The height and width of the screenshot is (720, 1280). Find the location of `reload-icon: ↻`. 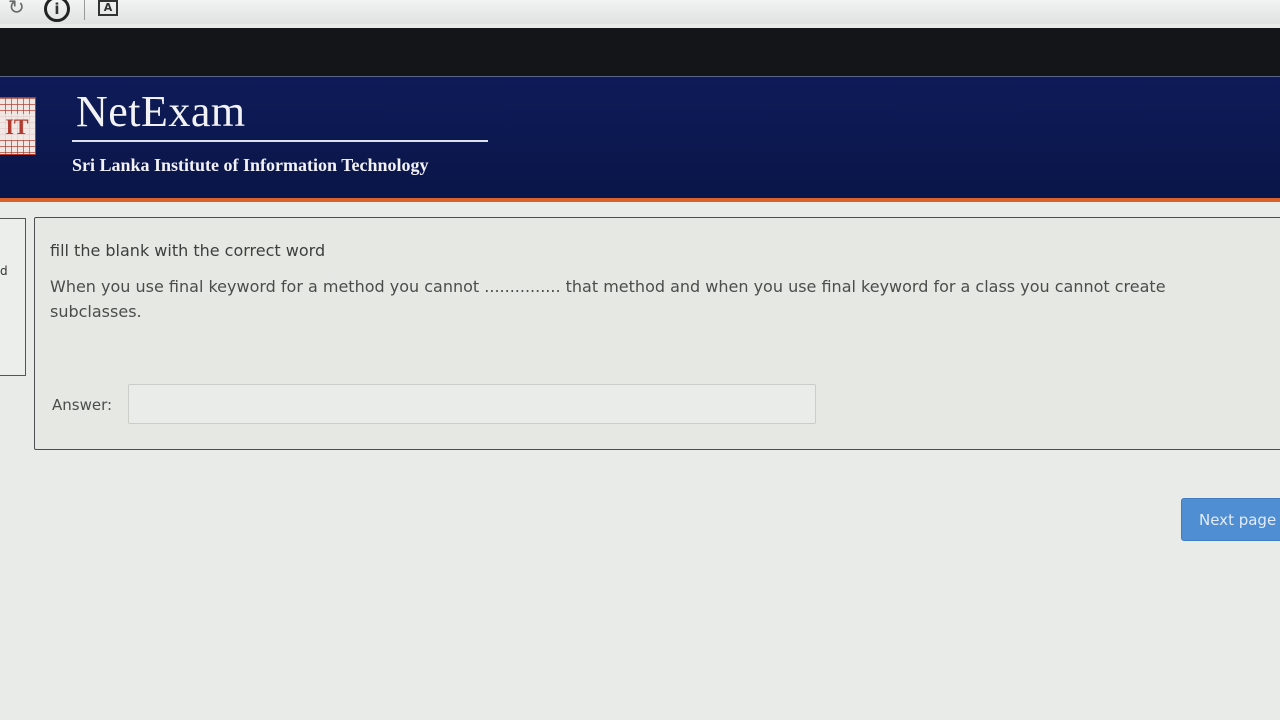

reload-icon: ↻ is located at coordinates (16, 10).